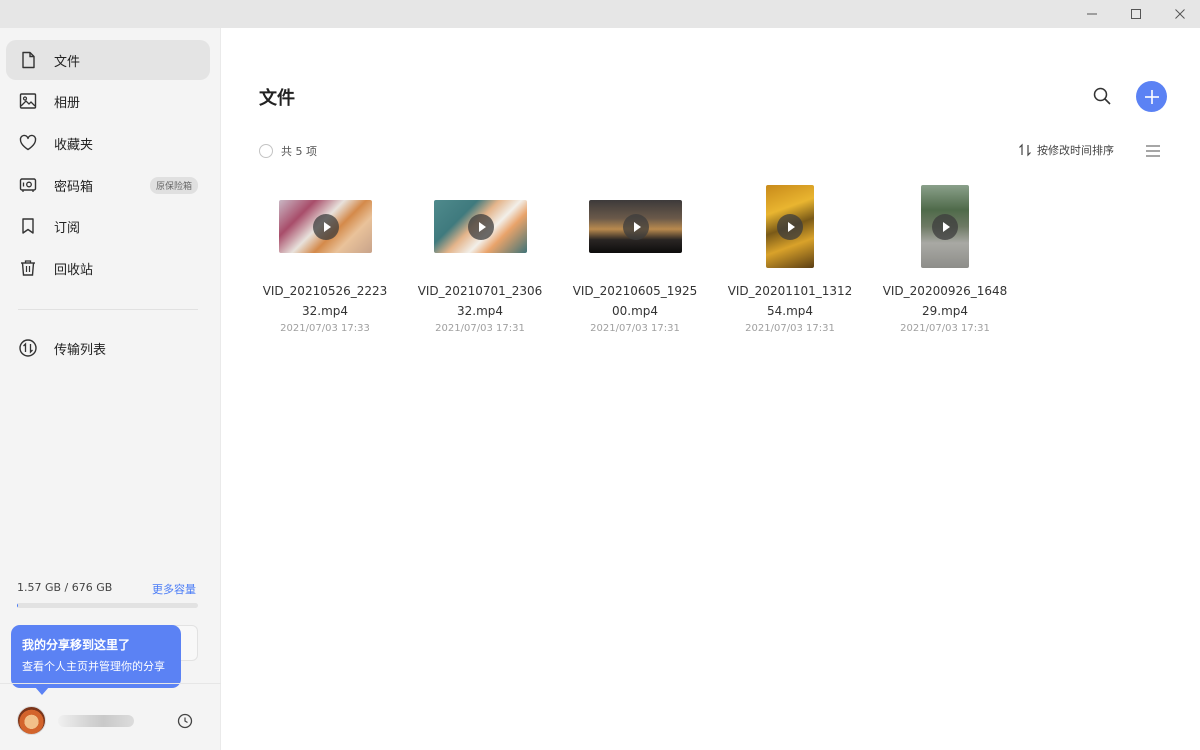  Describe the element at coordinates (480, 301) in the screenshot. I see `file-name: VID_20210701_230632.mp4` at that location.